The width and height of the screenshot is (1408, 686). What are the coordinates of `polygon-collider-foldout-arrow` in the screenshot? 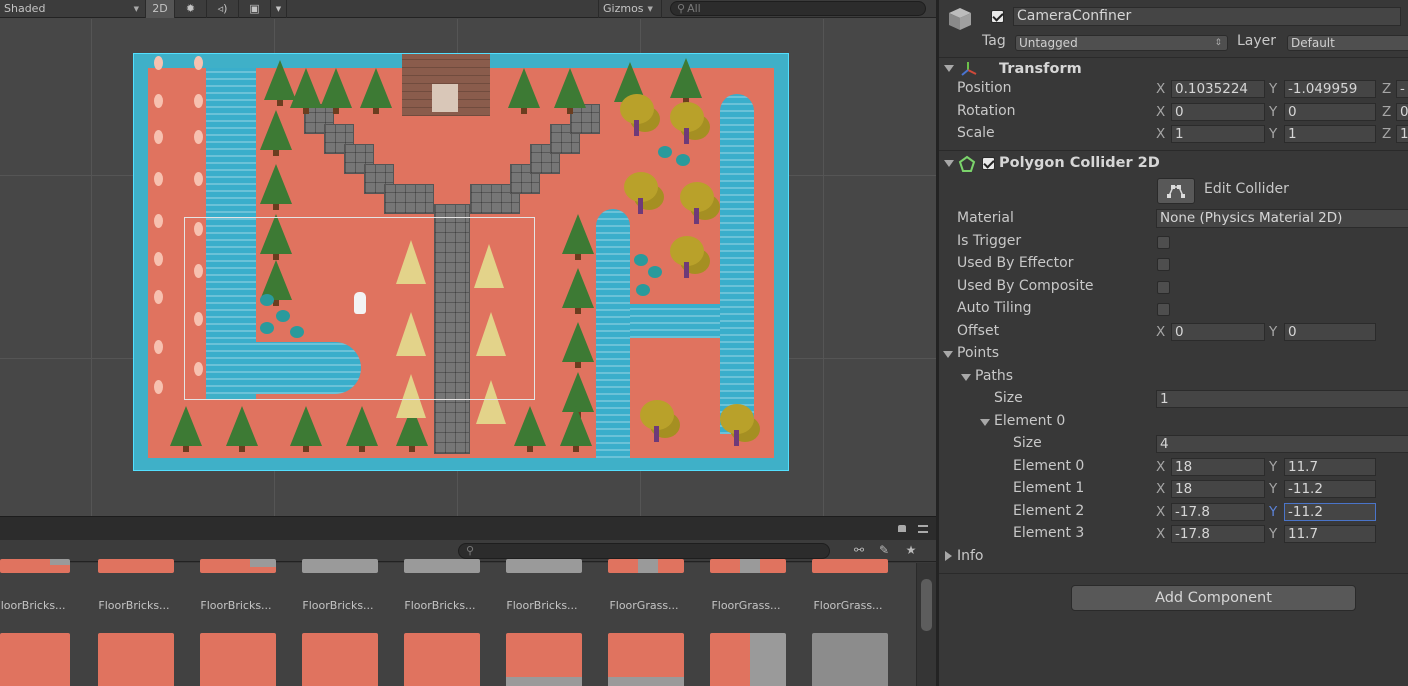 It's located at (949, 163).